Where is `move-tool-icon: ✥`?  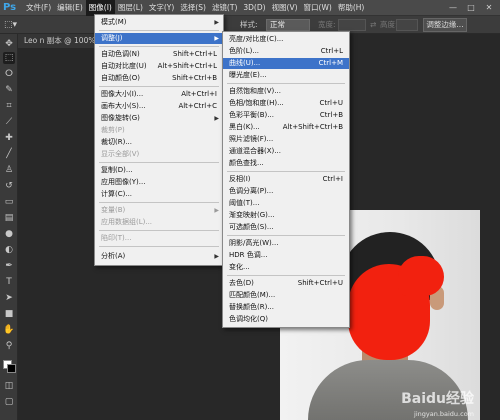
move-tool-icon: ✥ is located at coordinates (9, 44).